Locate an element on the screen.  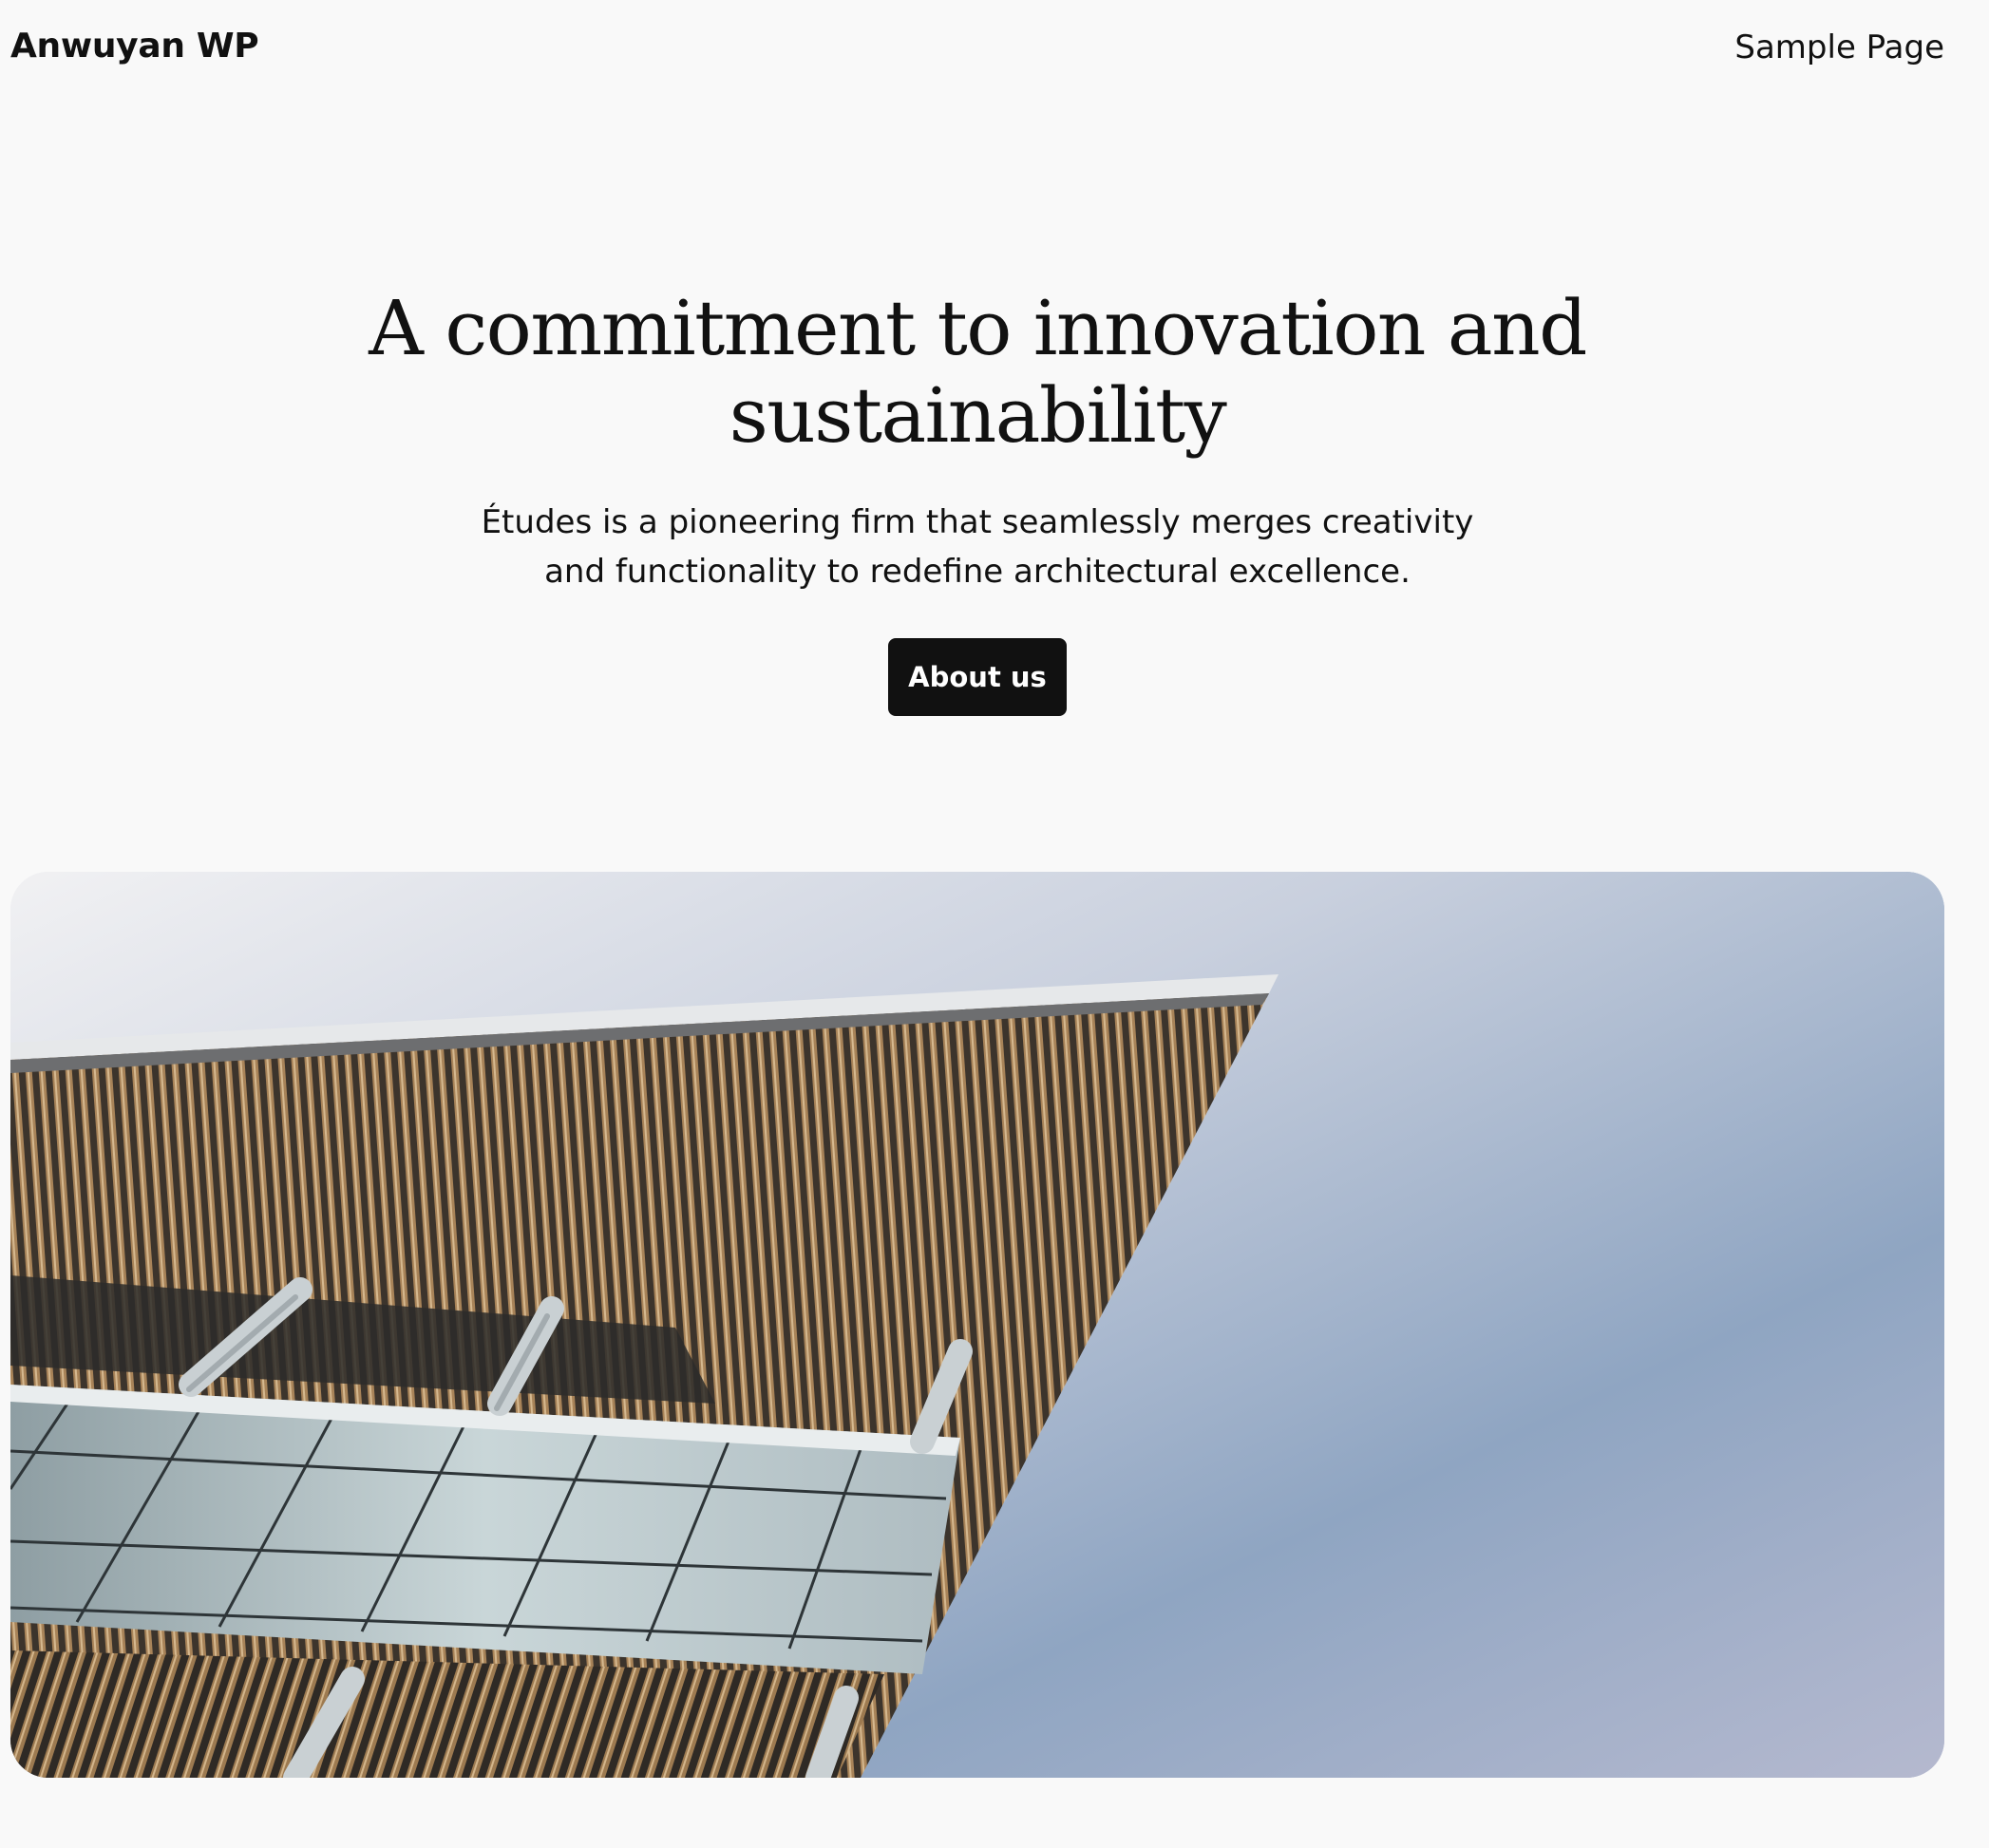
nav-link-sample-page: Sample Page is located at coordinates (1839, 47).